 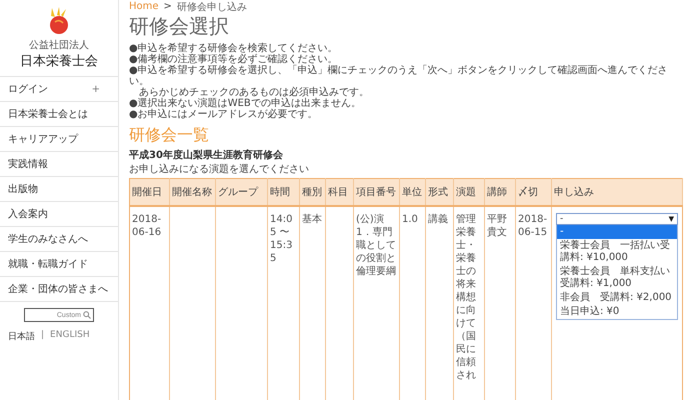 What do you see at coordinates (254, 92) in the screenshot?
I see `instruction-note: あらかじめチェックのあるものは必須申込みです。` at bounding box center [254, 92].